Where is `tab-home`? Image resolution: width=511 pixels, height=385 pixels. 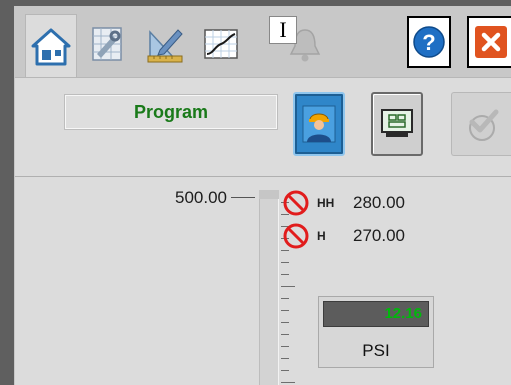 tab-home is located at coordinates (51, 46).